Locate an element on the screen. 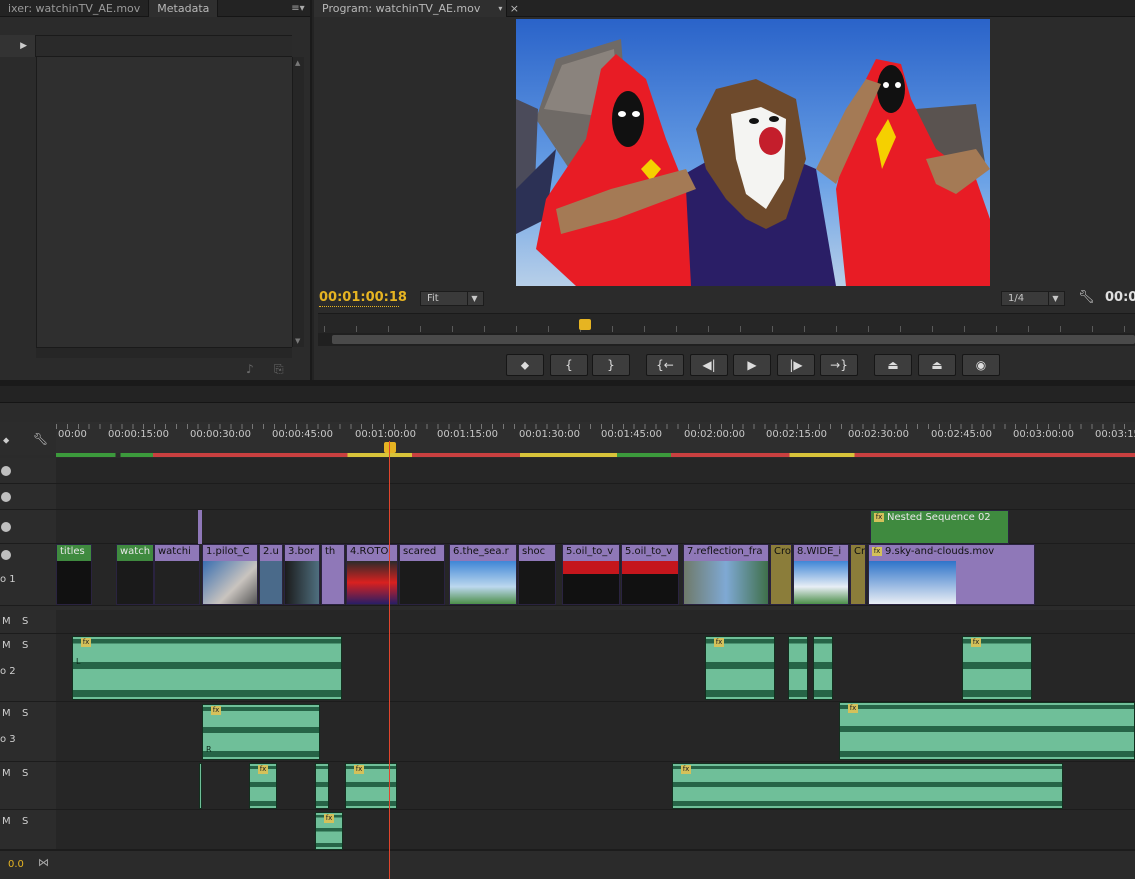 This screenshot has height=879, width=1135. nested-sequence-clip: fx Nested Sequence 02 is located at coordinates (939, 527).